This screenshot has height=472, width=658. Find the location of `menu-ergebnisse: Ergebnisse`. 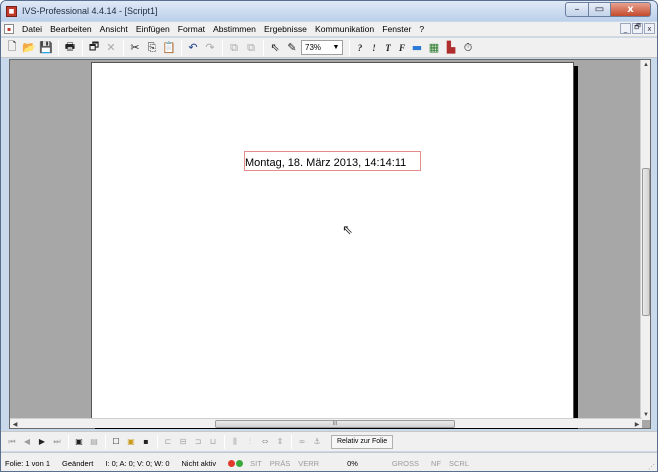

menu-ergebnisse: Ergebnisse is located at coordinates (285, 29).